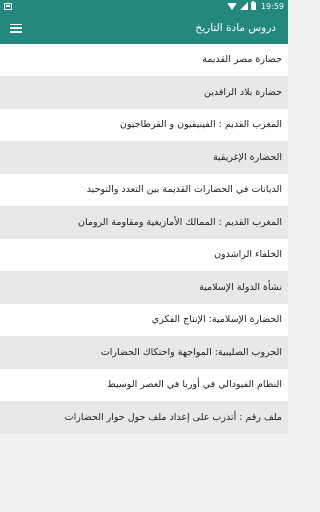 The width and height of the screenshot is (320, 512). I want to click on wifi-icon, so click(231, 6).